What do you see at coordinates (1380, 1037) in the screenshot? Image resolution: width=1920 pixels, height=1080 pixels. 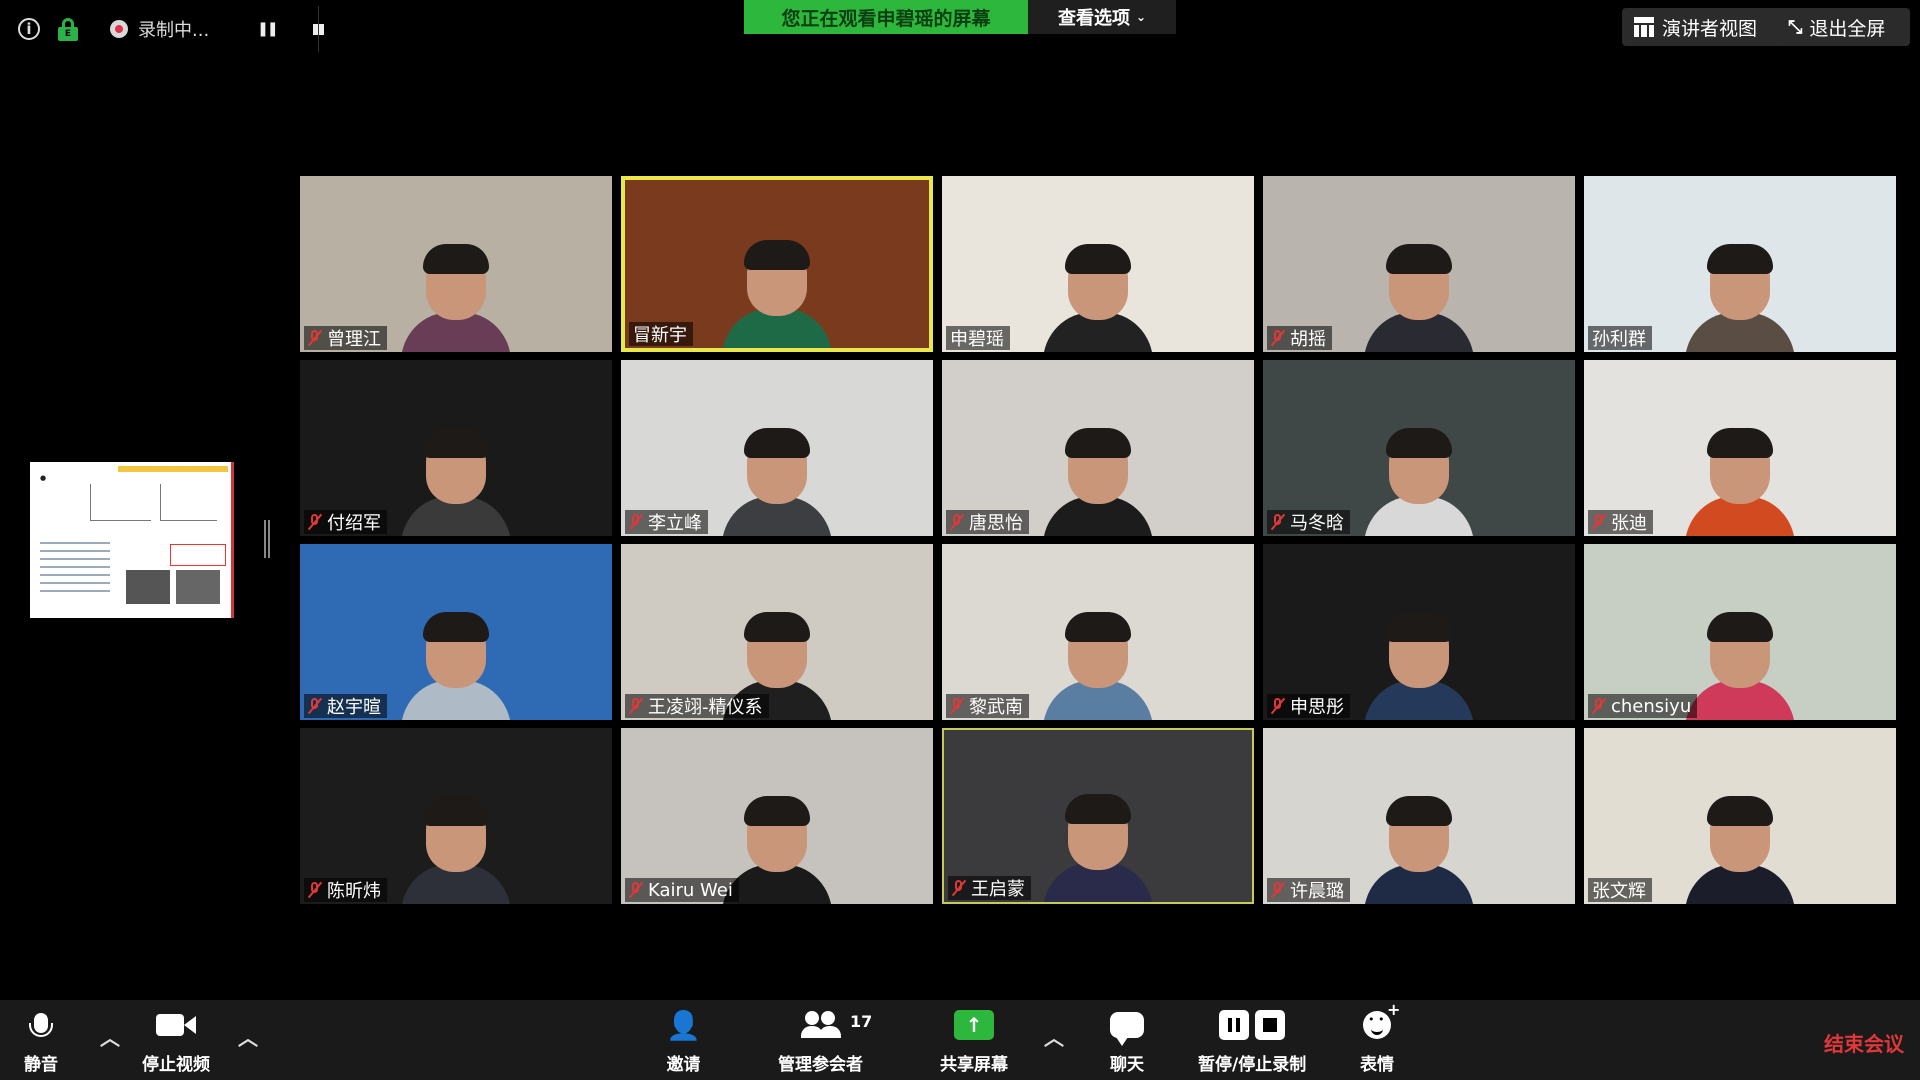 I see `reactions-button: + 表情` at bounding box center [1380, 1037].